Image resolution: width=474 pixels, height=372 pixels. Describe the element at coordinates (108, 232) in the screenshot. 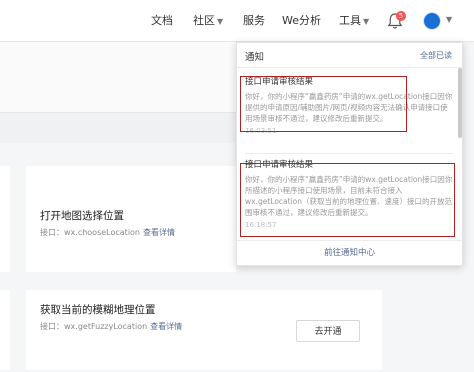

I see `card-interface: 接口：wx.chooseLocation 查看详情` at that location.